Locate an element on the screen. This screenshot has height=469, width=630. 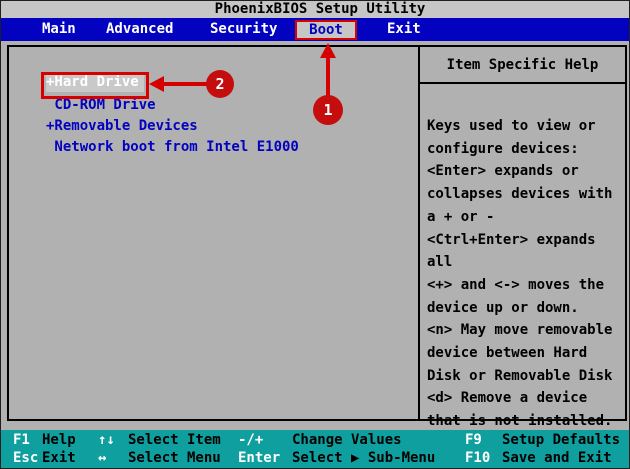
arrow-left-icon is located at coordinates (185, 84).